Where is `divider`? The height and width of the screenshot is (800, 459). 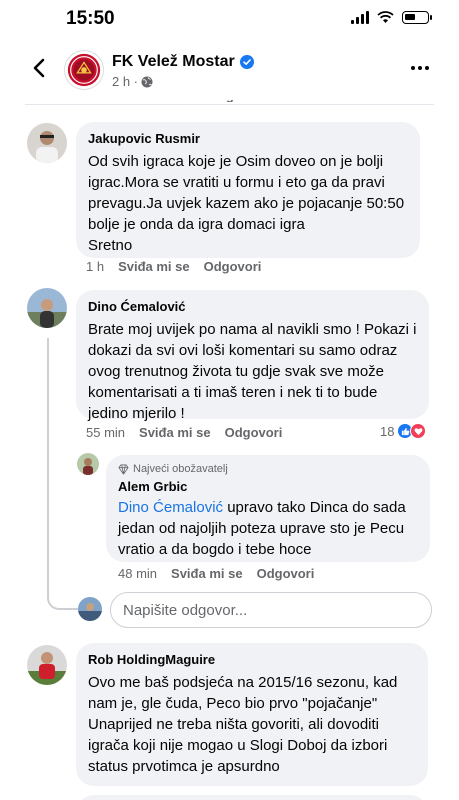 divider is located at coordinates (229, 104).